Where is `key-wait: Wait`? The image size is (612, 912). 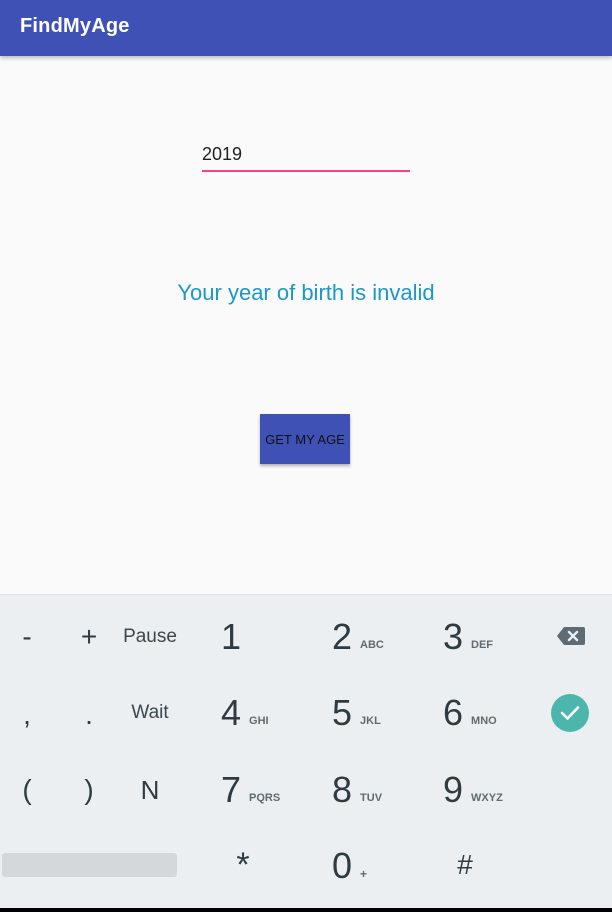 key-wait: Wait is located at coordinates (150, 713).